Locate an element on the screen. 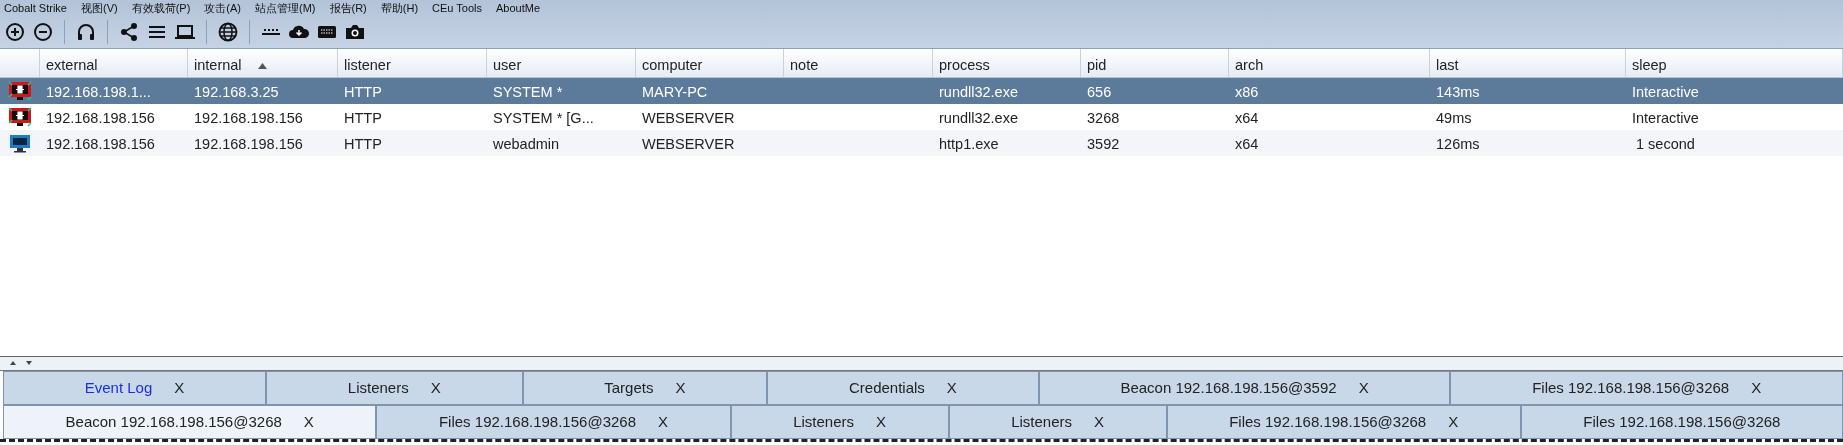 The height and width of the screenshot is (445, 1843). table-cell: 143ms is located at coordinates (1458, 92).